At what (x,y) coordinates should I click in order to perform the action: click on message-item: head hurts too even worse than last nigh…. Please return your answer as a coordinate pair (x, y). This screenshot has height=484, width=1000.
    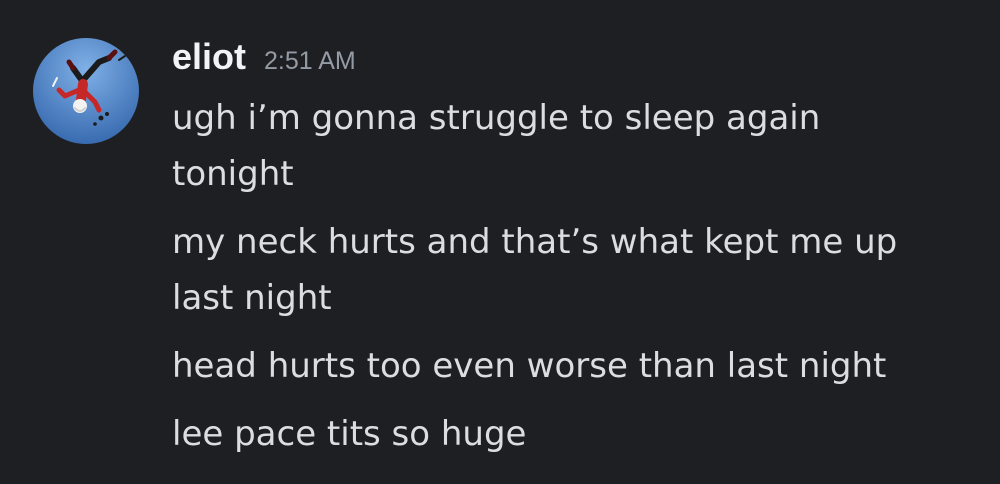
    Looking at the image, I should click on (572, 366).